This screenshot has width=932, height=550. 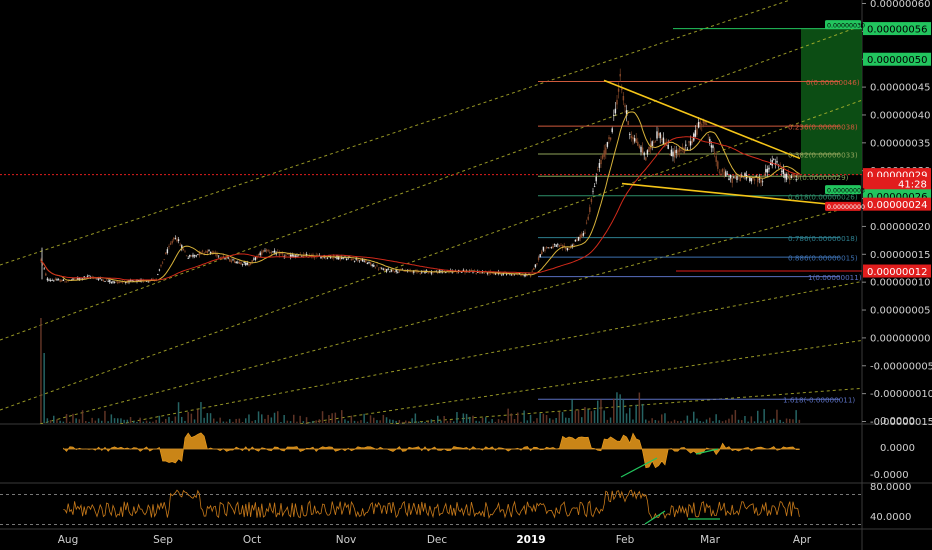 What do you see at coordinates (846, 190) in the screenshot?
I see `inline-tag-text: 0.00000003` at bounding box center [846, 190].